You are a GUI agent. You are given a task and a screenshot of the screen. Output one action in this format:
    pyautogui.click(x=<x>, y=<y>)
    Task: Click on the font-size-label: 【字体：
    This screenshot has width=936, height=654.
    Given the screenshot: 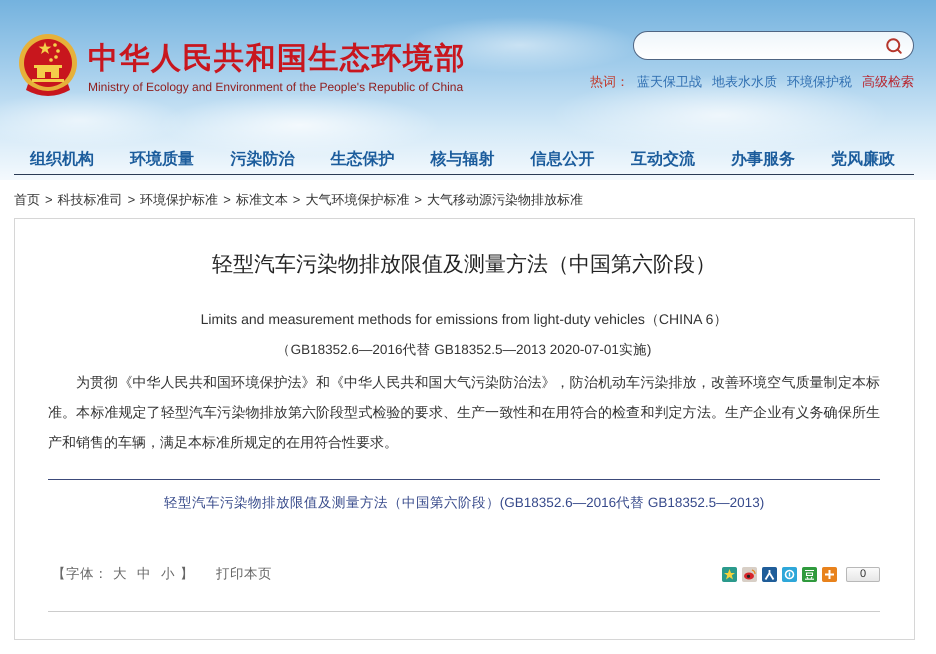 What is the action you would take?
    pyautogui.click(x=80, y=574)
    